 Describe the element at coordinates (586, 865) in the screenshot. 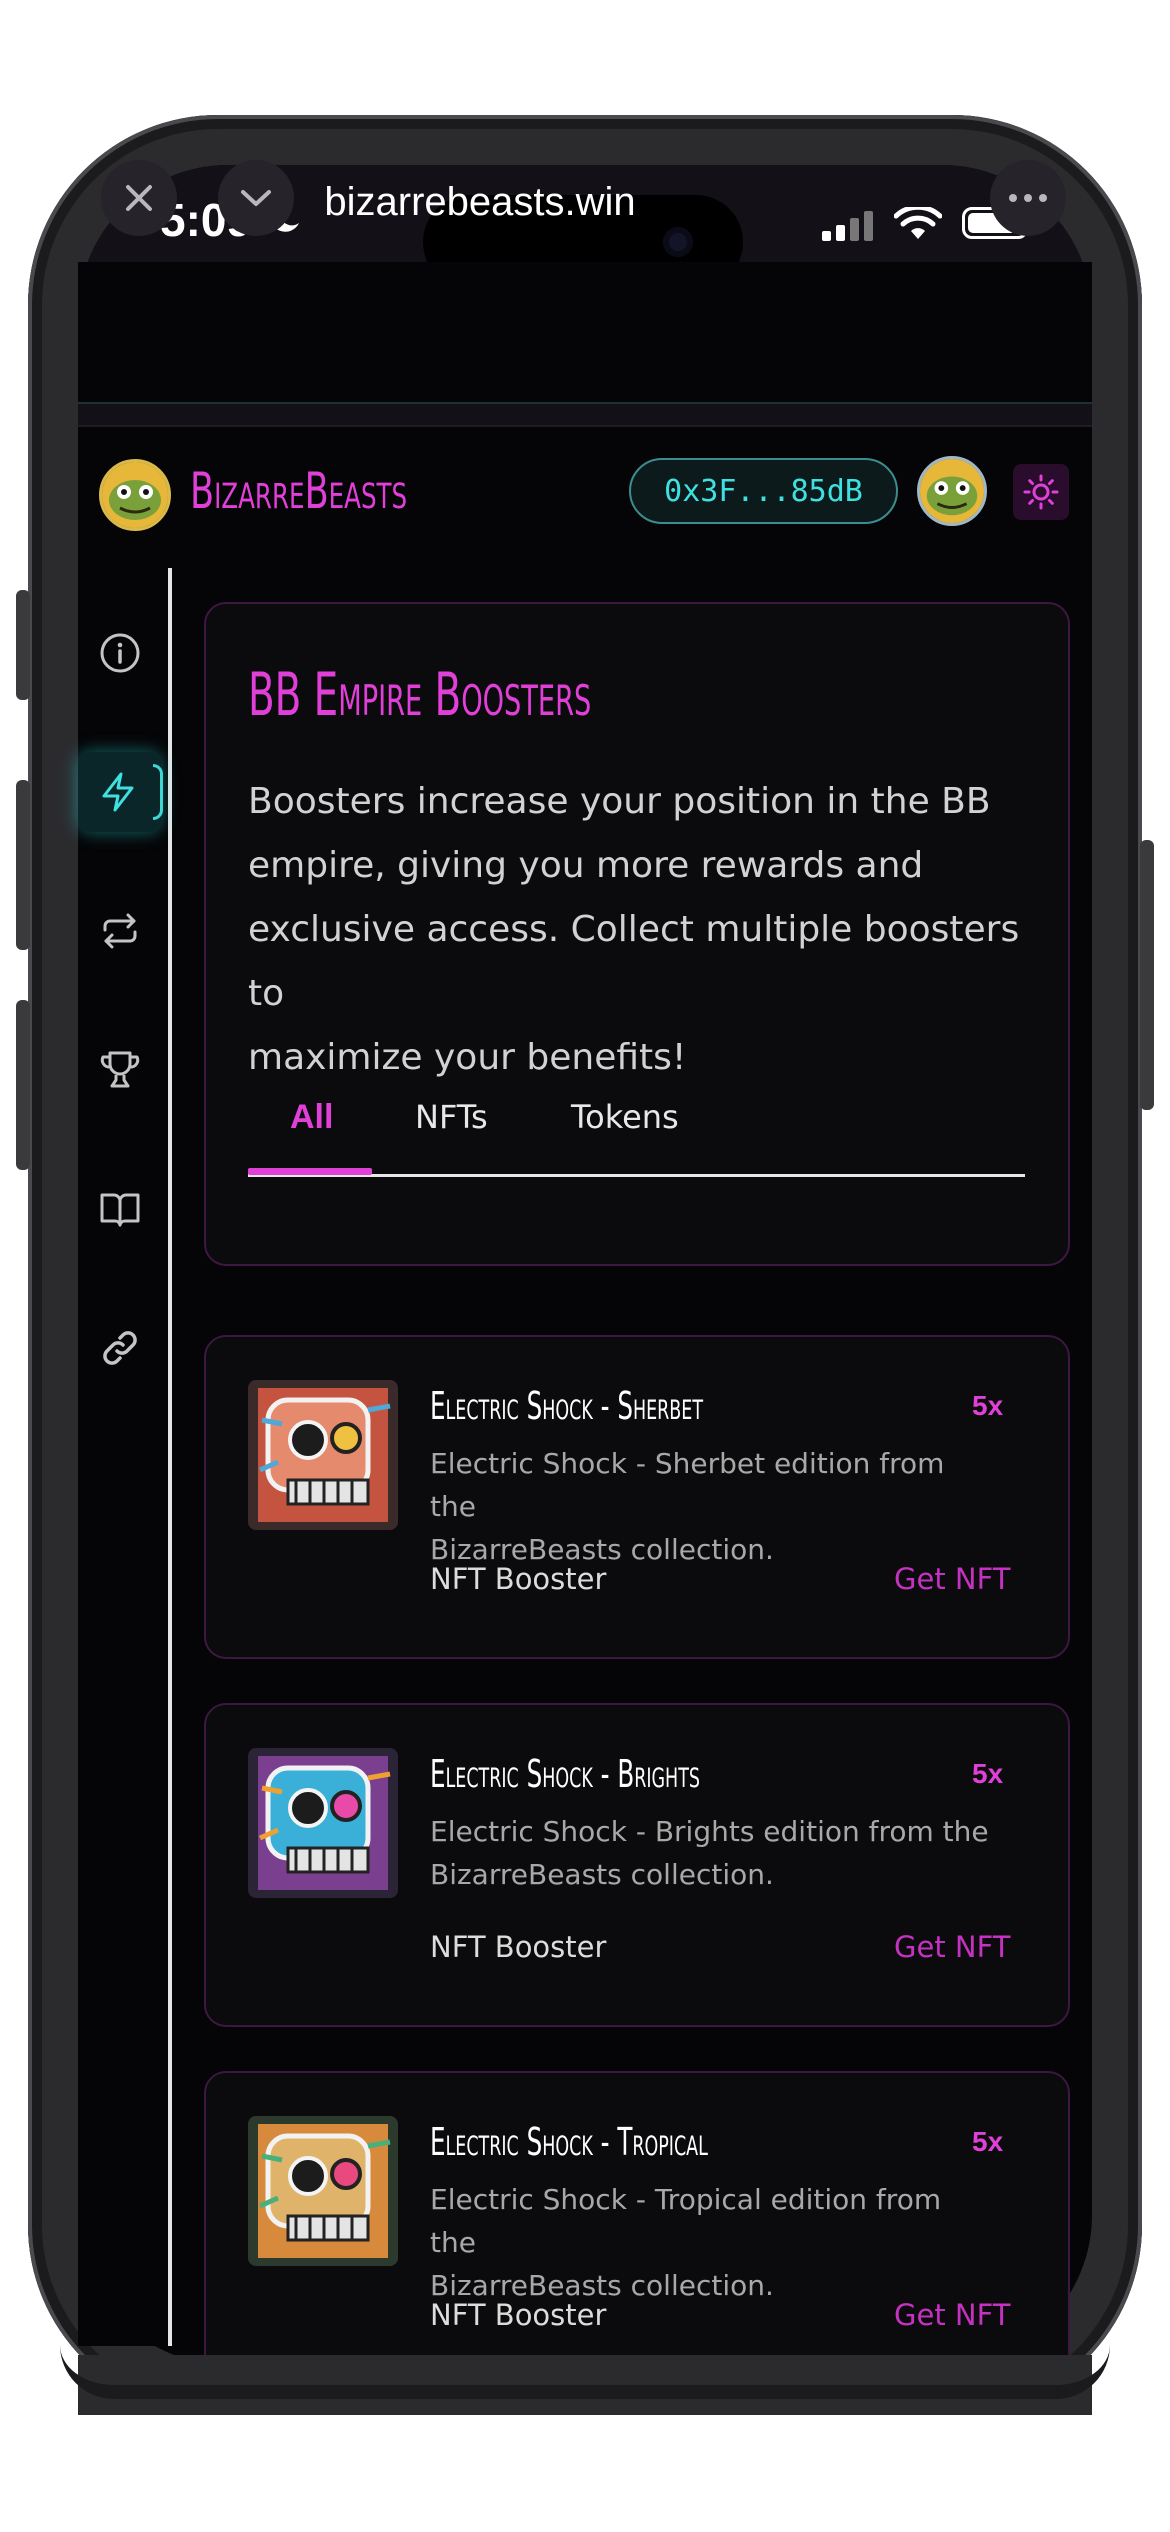

I see `intro-line: empire, giving you more rewards and` at that location.